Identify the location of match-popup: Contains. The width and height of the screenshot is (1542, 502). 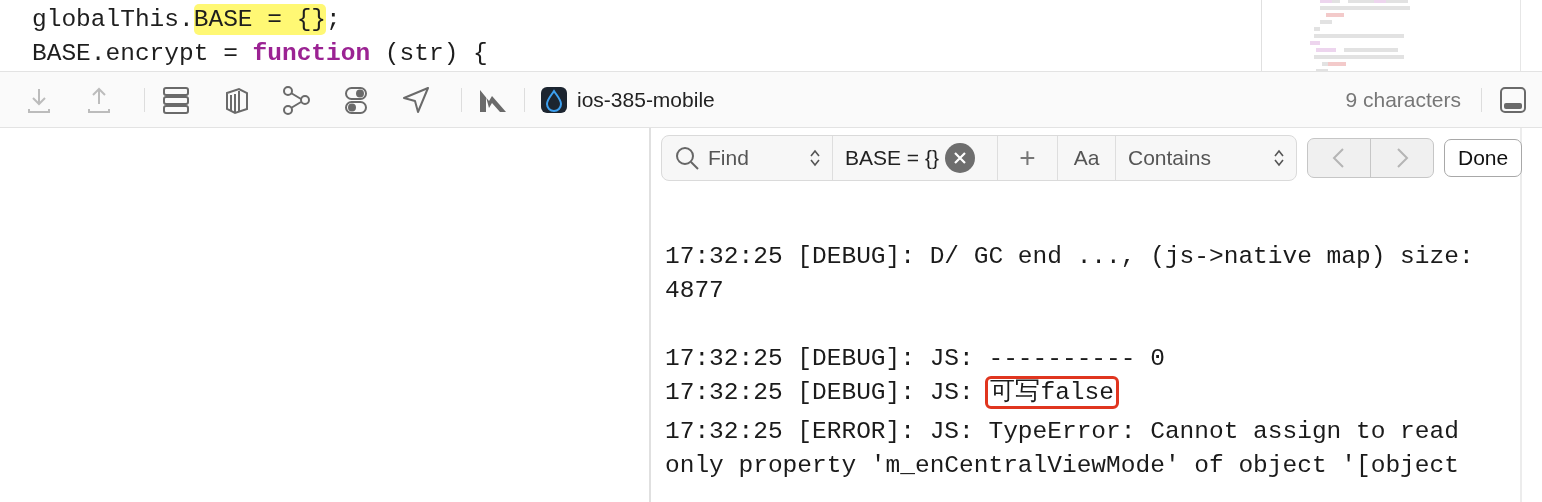
(1206, 158).